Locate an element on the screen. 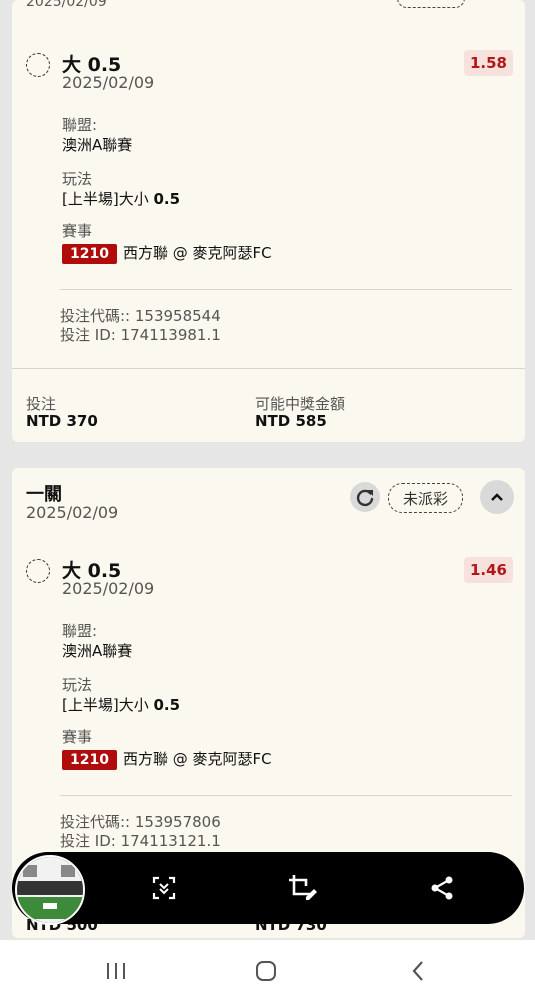  stake-value: NTD 370 is located at coordinates (62, 421).